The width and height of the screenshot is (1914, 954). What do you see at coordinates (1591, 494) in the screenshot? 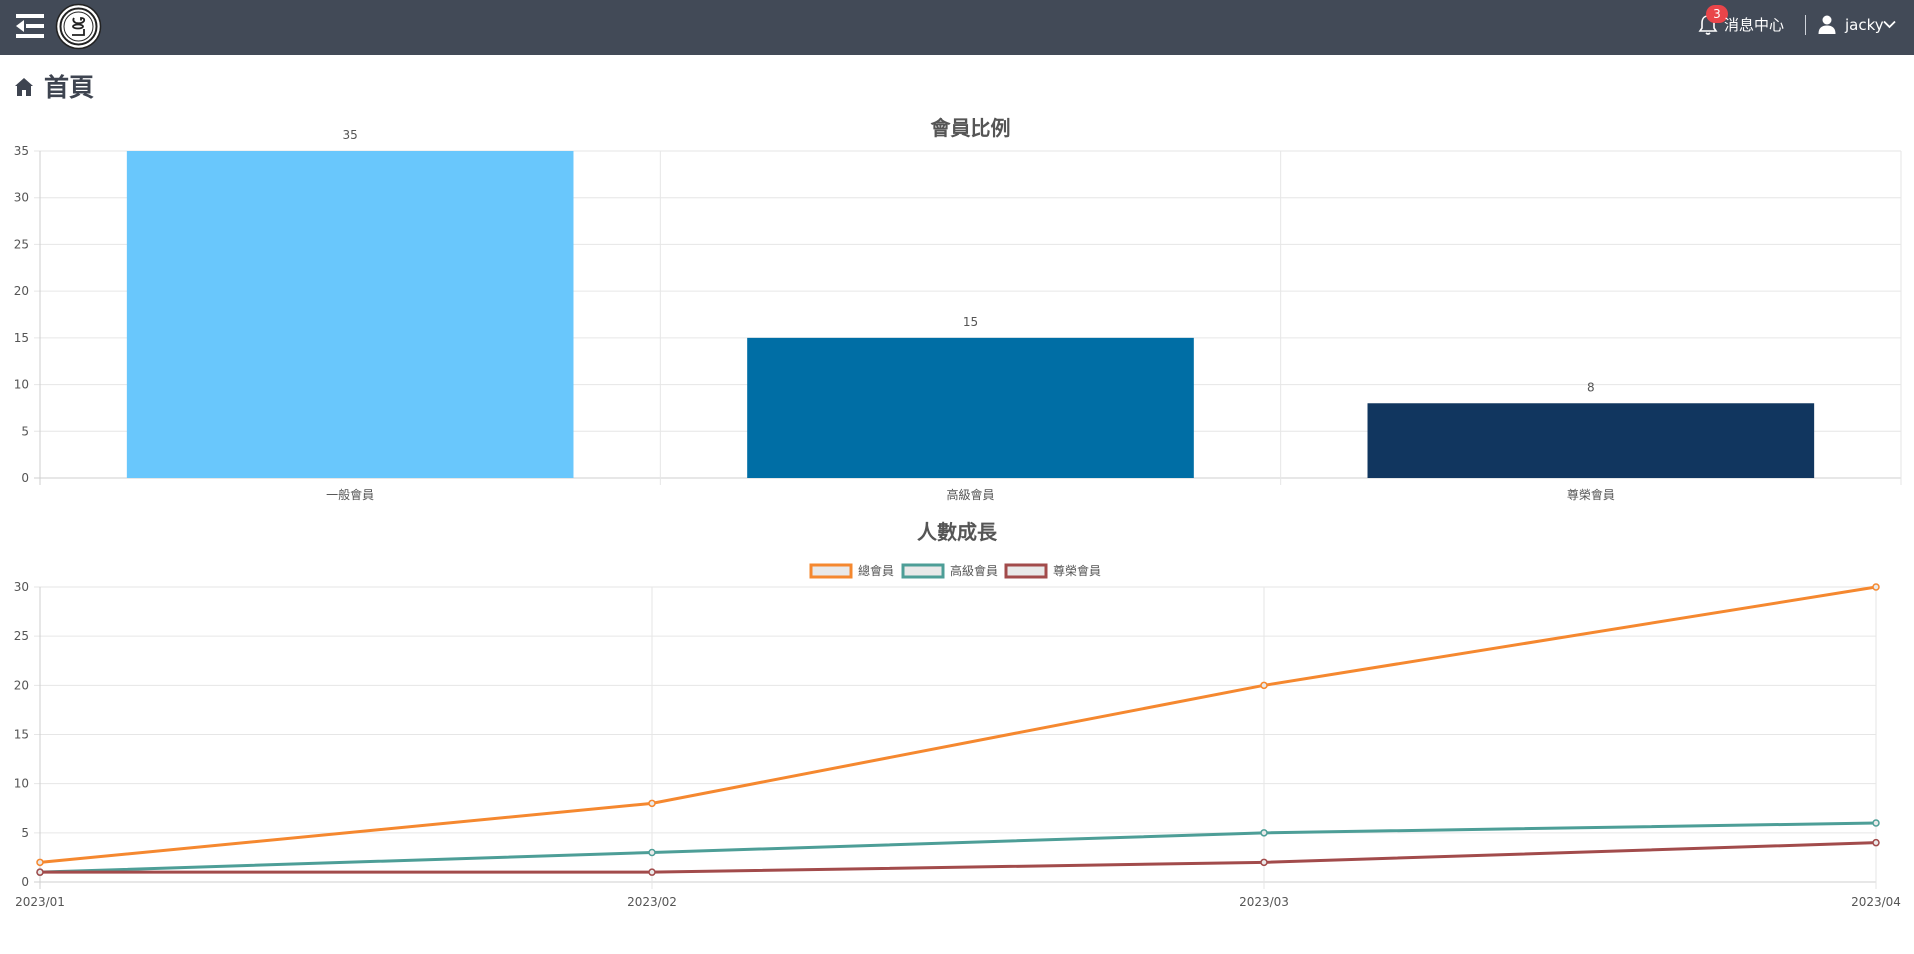
I see `x-tick-label: 尊榮會員` at bounding box center [1591, 494].